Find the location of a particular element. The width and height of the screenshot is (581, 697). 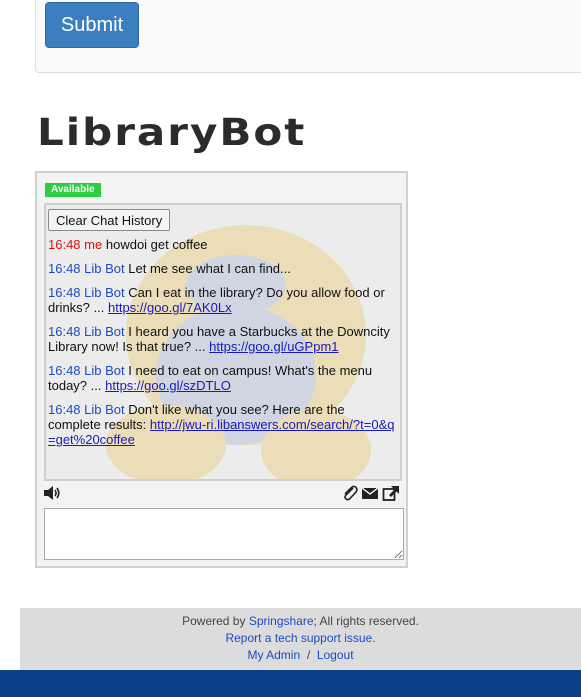

my-admin-link: My Admin is located at coordinates (273, 655).